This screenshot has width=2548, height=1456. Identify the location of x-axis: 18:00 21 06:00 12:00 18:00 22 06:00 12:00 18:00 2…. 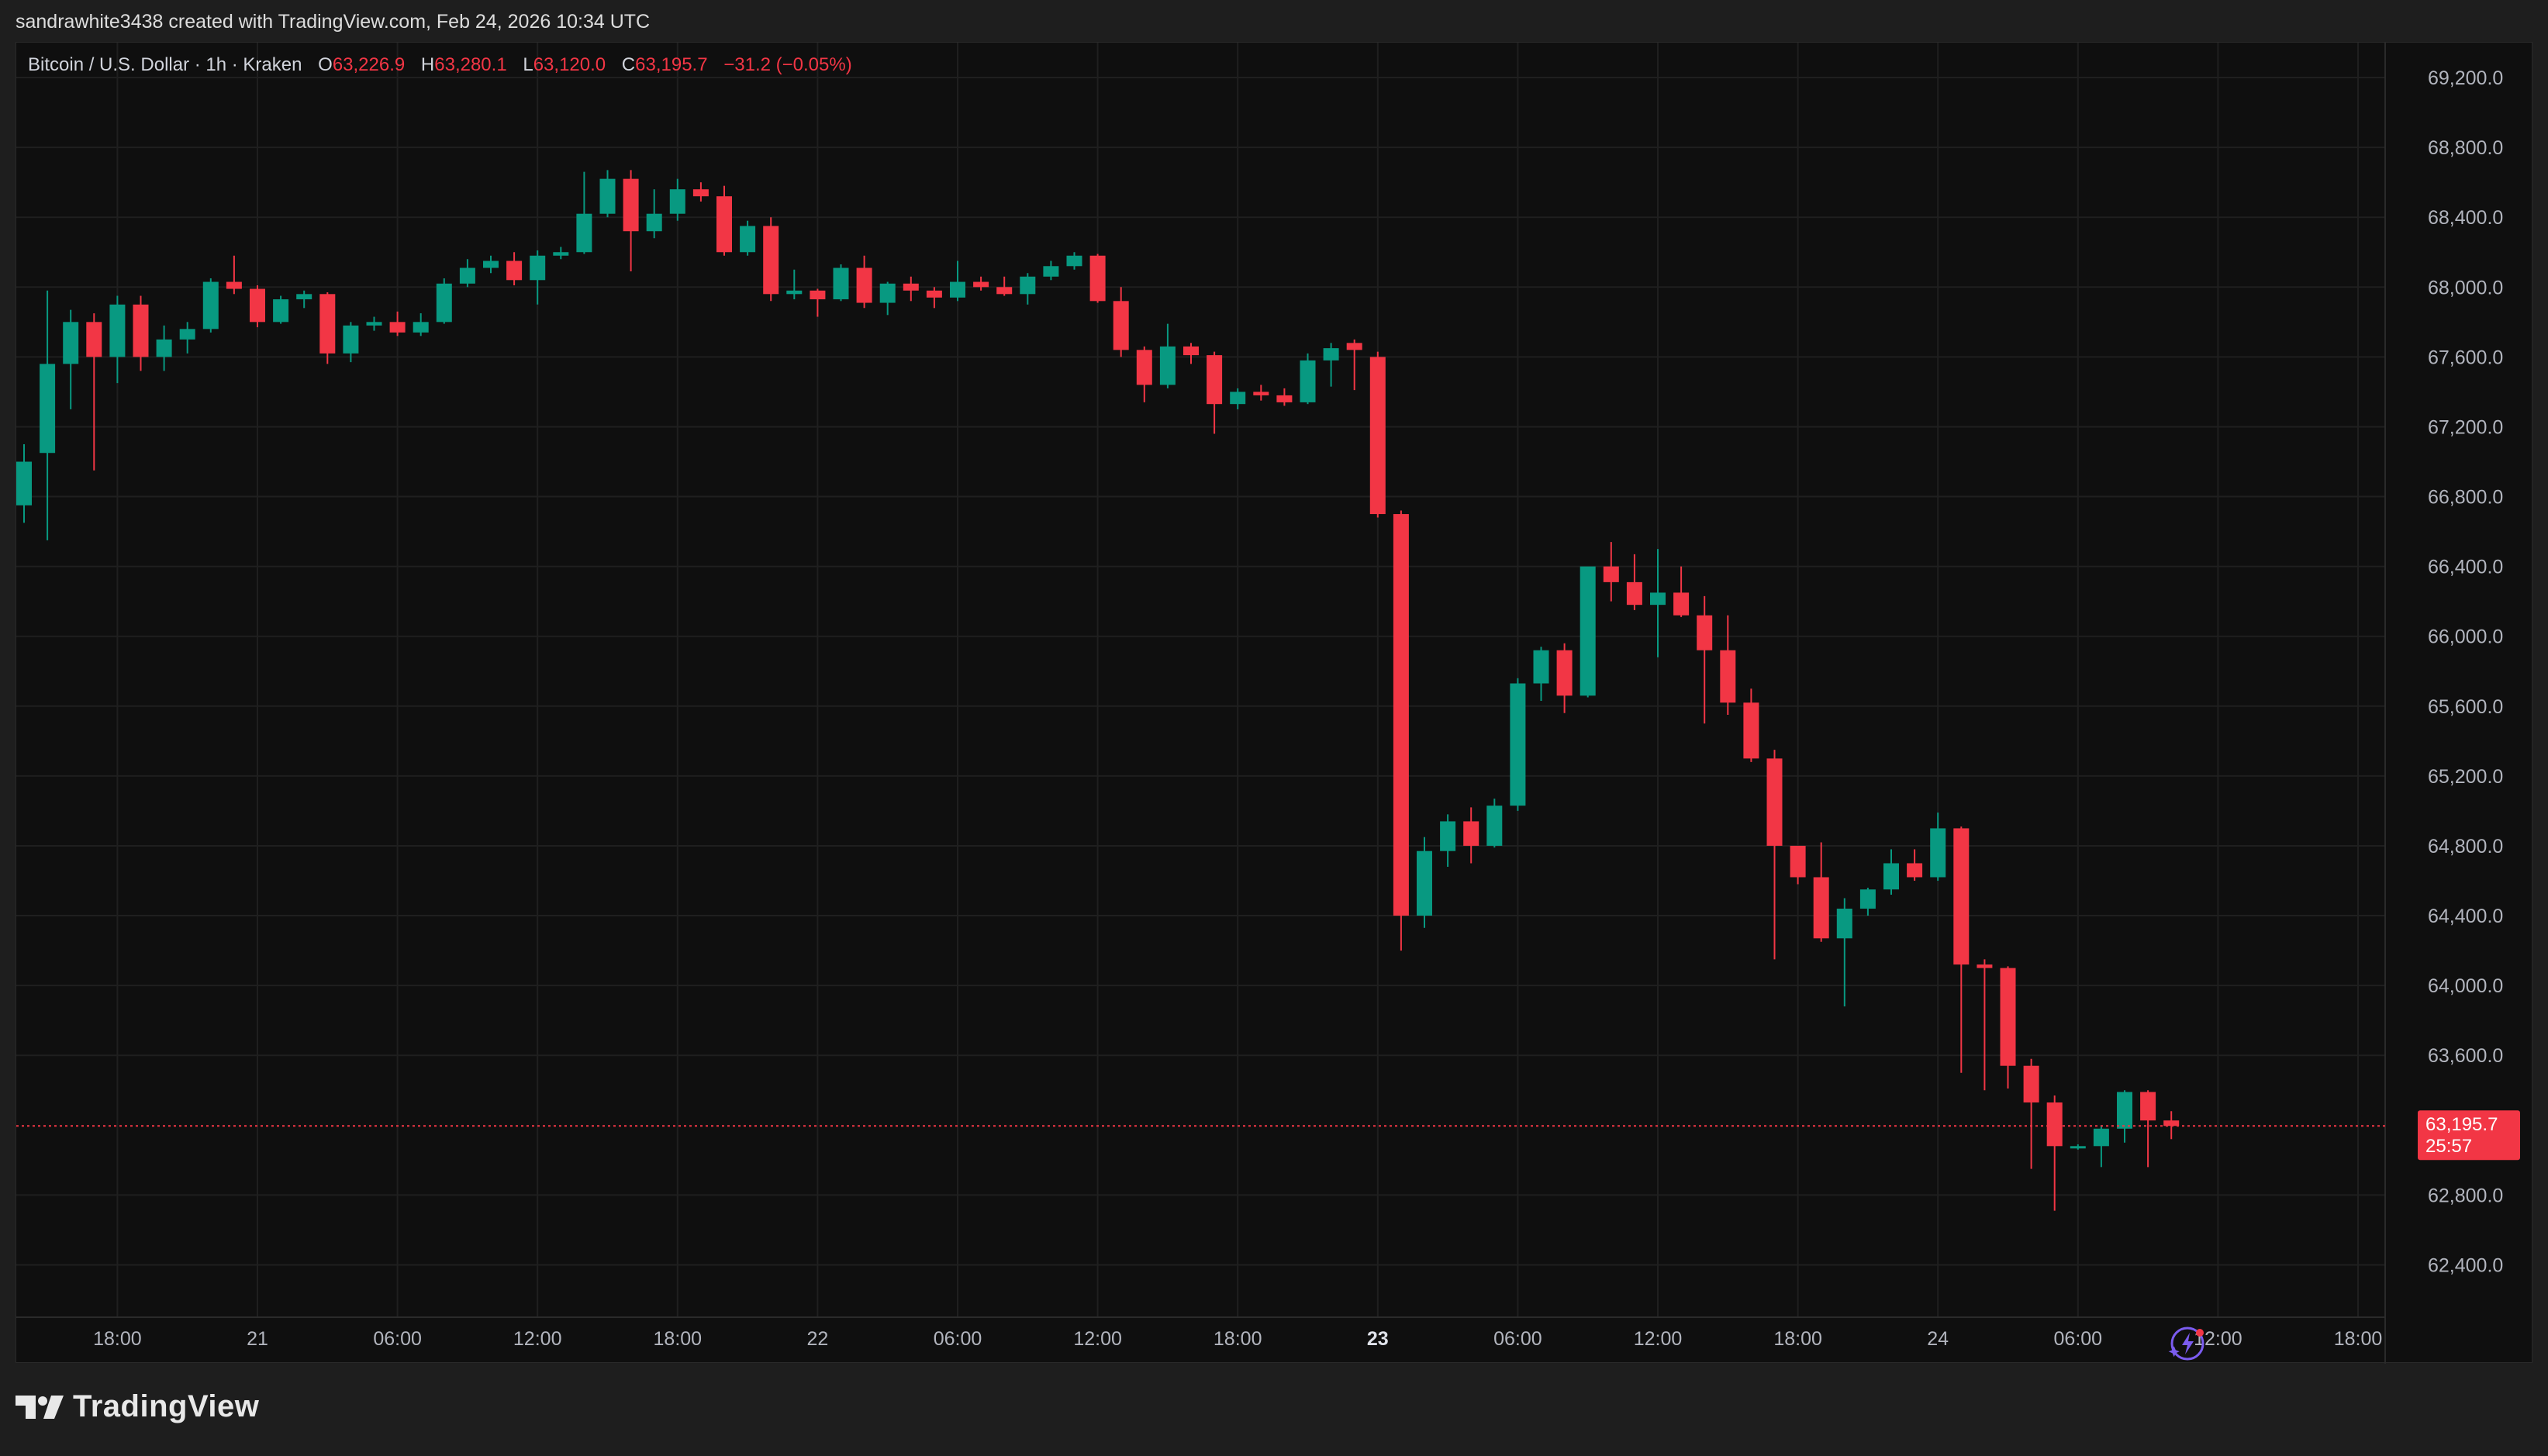
(1237, 1339).